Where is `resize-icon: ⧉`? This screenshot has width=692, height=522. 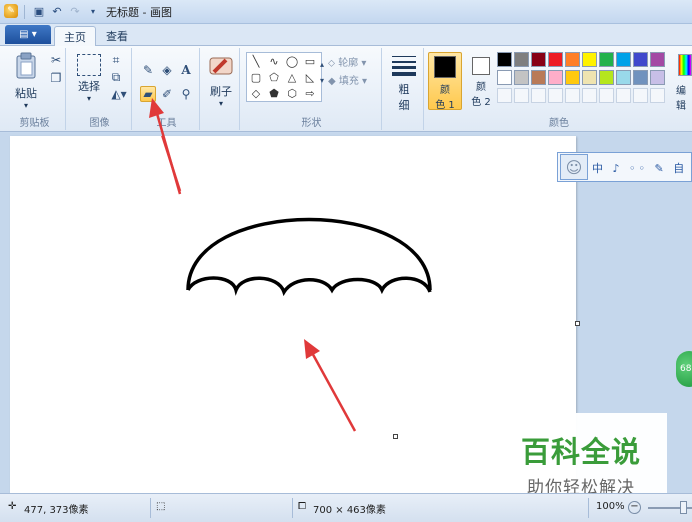 resize-icon: ⧉ is located at coordinates (116, 77).